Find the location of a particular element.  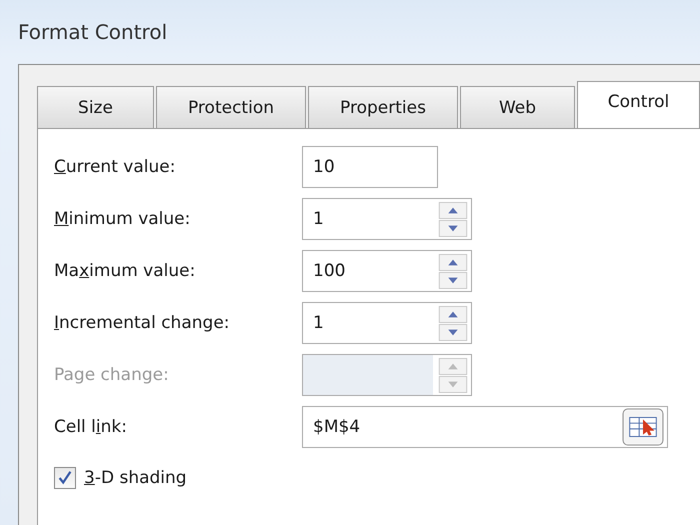

reference-field: $M$4 is located at coordinates (485, 427).